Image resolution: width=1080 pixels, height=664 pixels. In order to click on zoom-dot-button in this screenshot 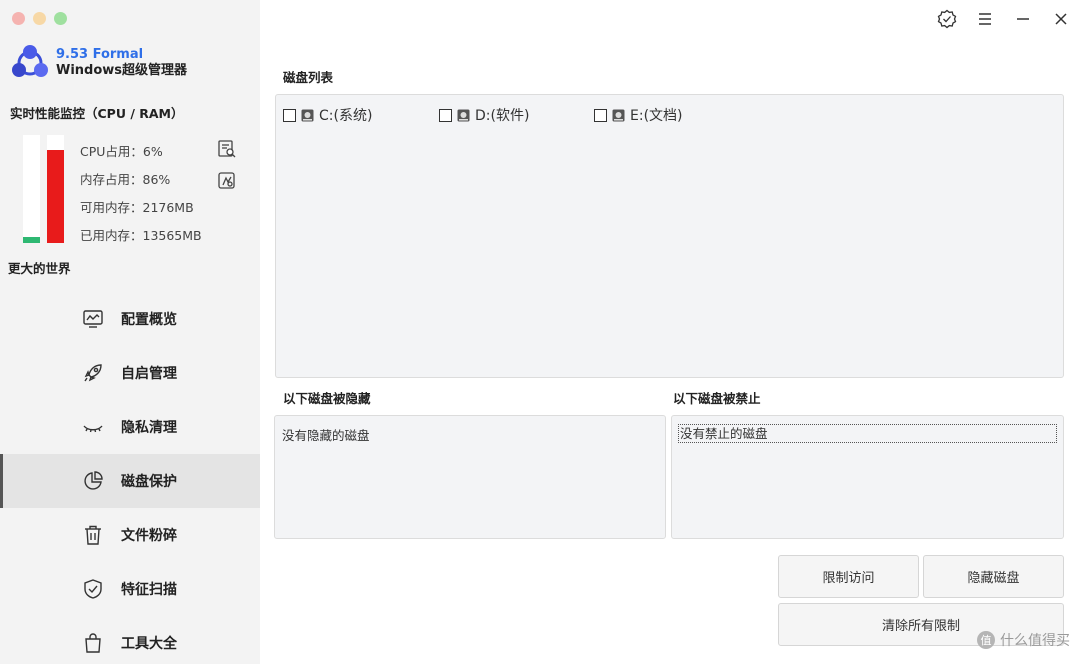, I will do `click(60, 18)`.